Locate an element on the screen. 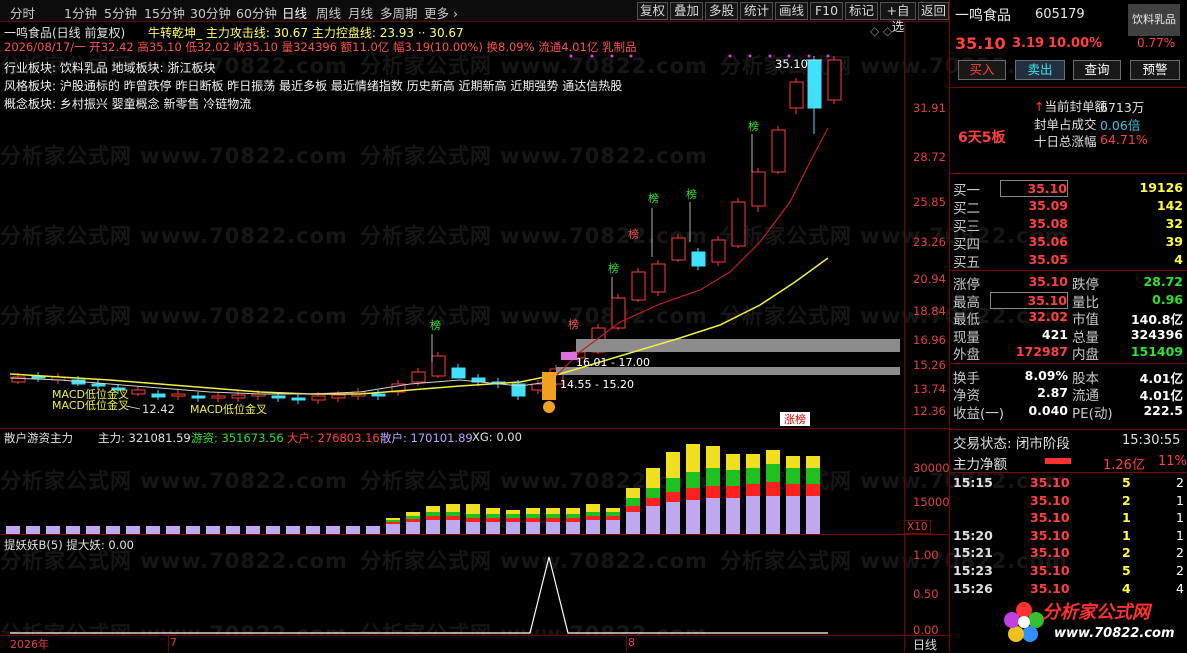 The image size is (1187, 653). quote-value: 4.01亿 is located at coordinates (1161, 378).